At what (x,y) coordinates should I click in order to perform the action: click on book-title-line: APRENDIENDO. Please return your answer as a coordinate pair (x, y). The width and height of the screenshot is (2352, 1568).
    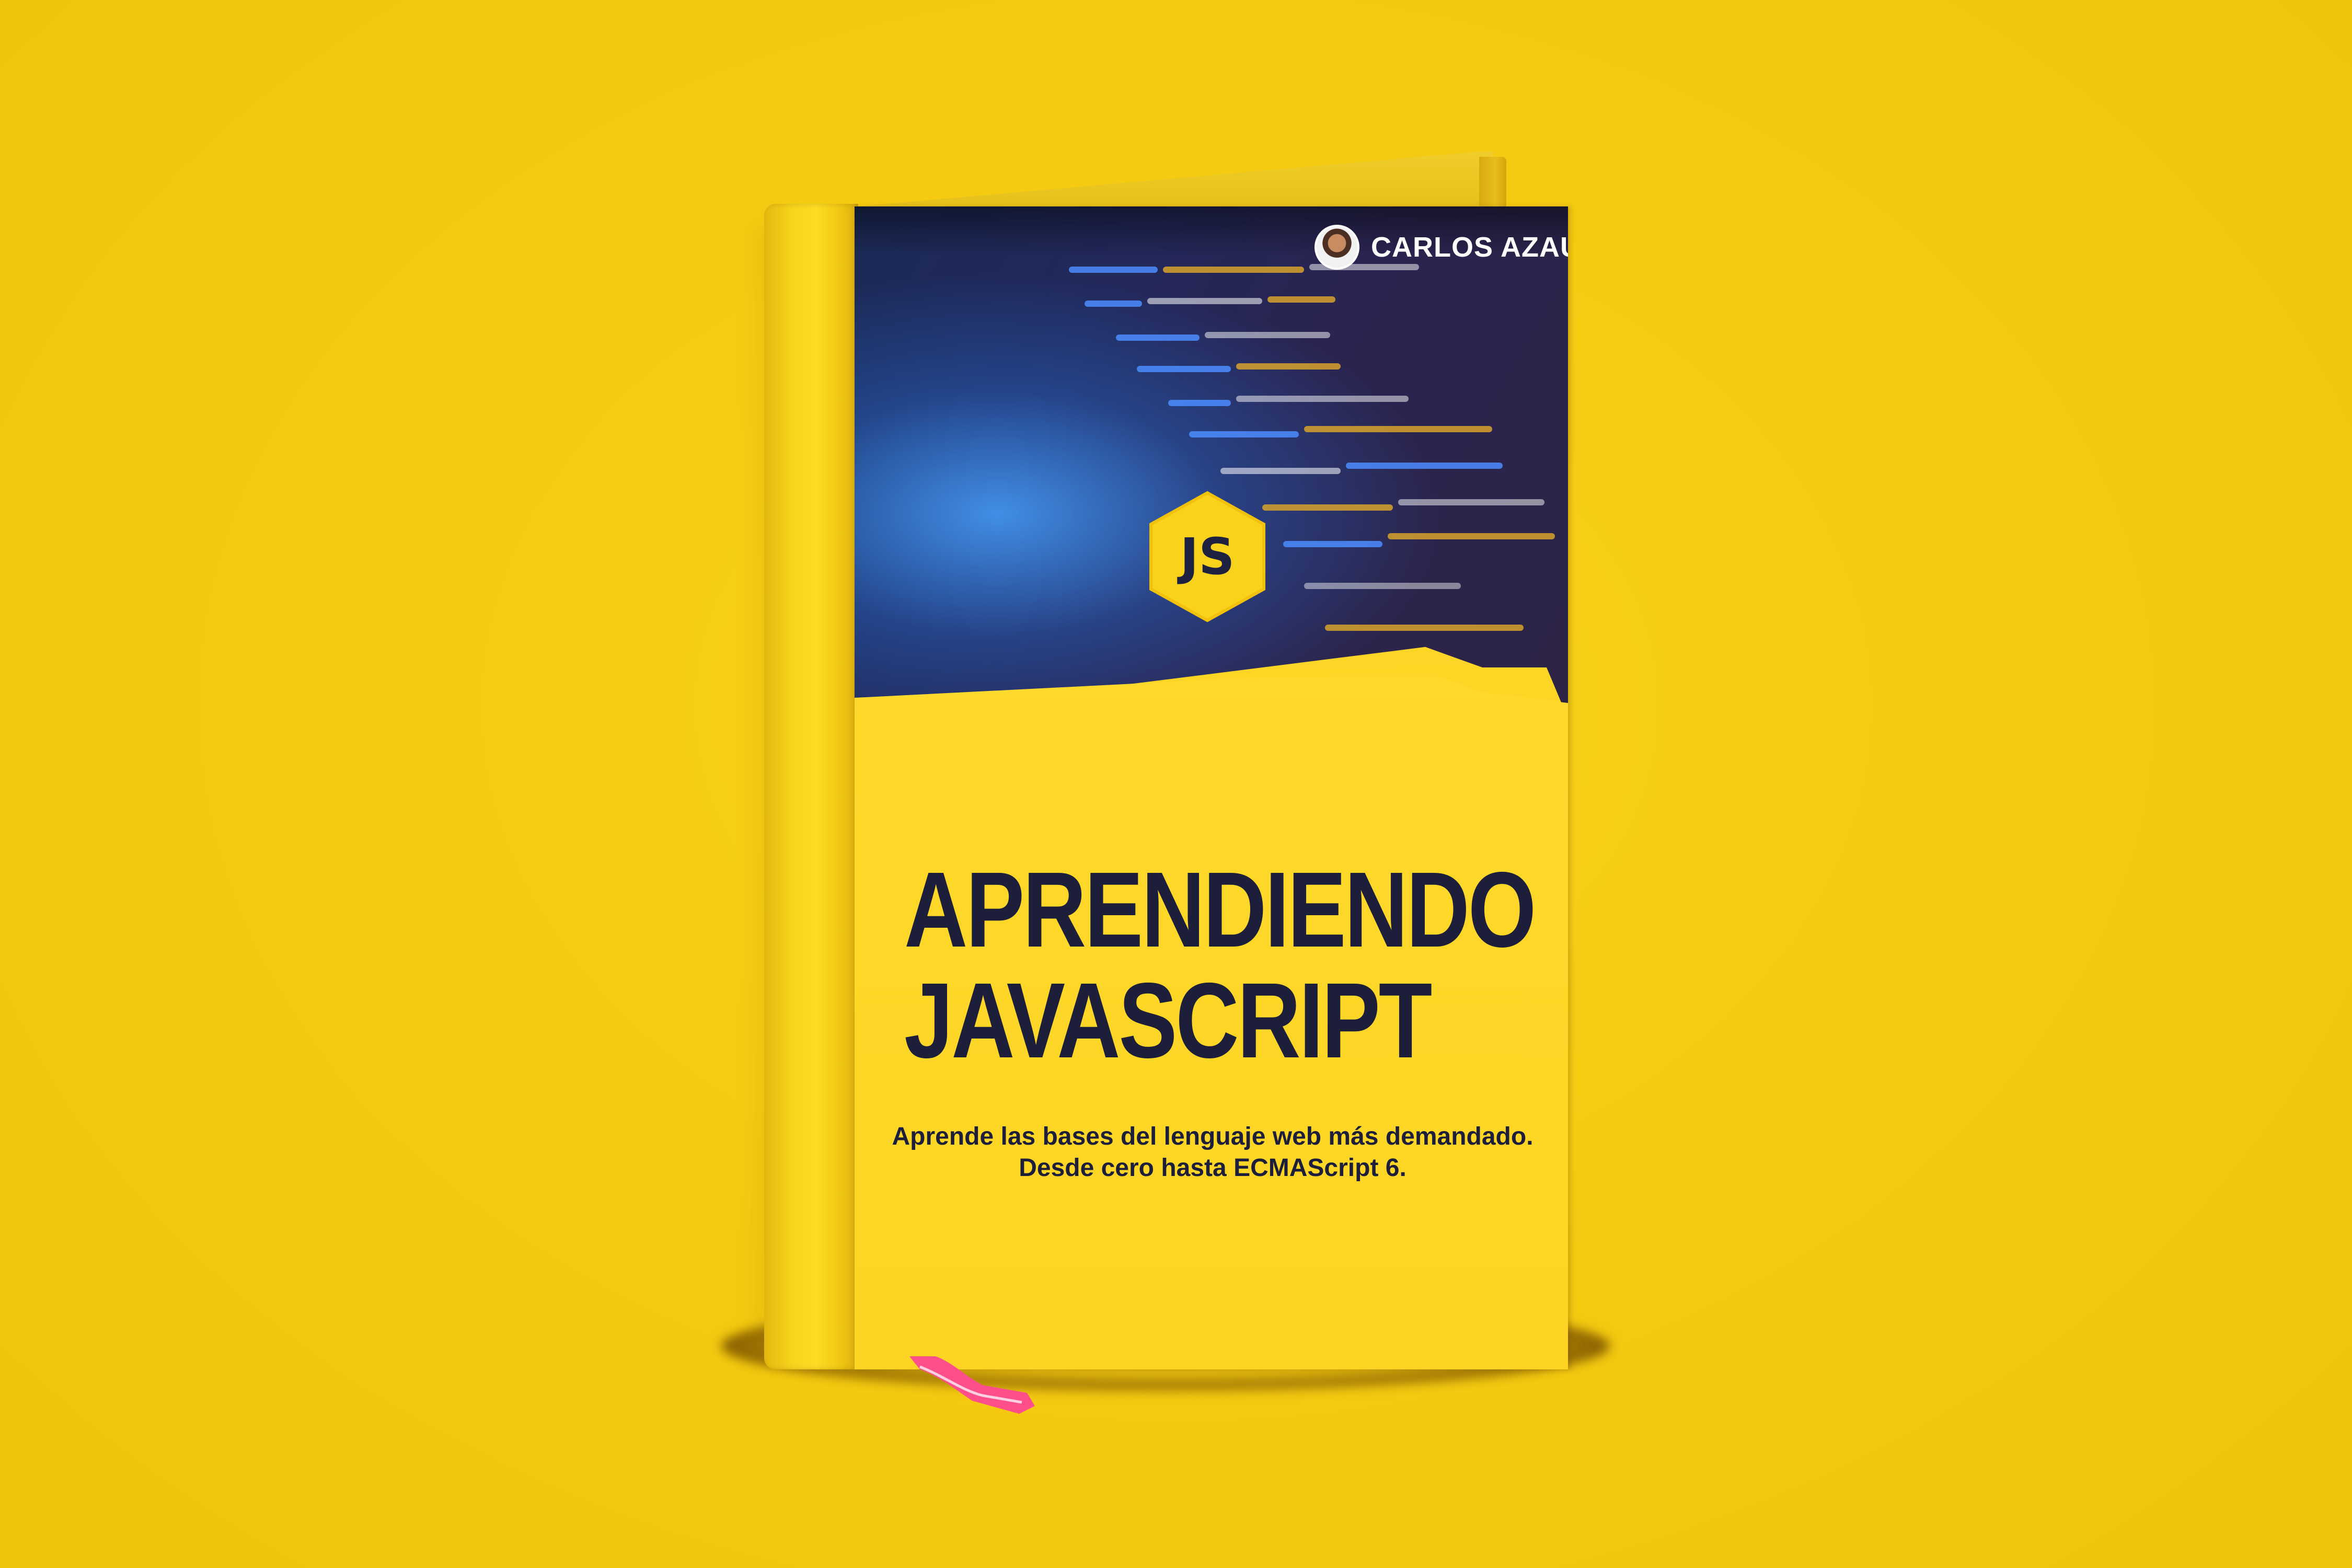
    Looking at the image, I should click on (1220, 910).